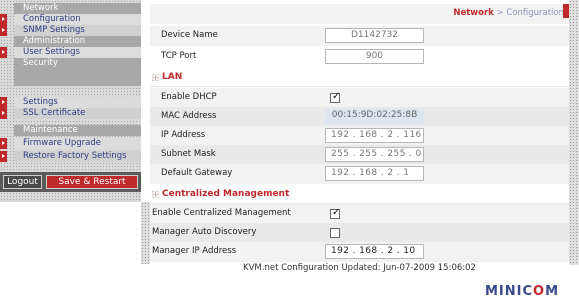 The image size is (579, 300). What do you see at coordinates (374, 35) in the screenshot?
I see `device-name-field: D1142732` at bounding box center [374, 35].